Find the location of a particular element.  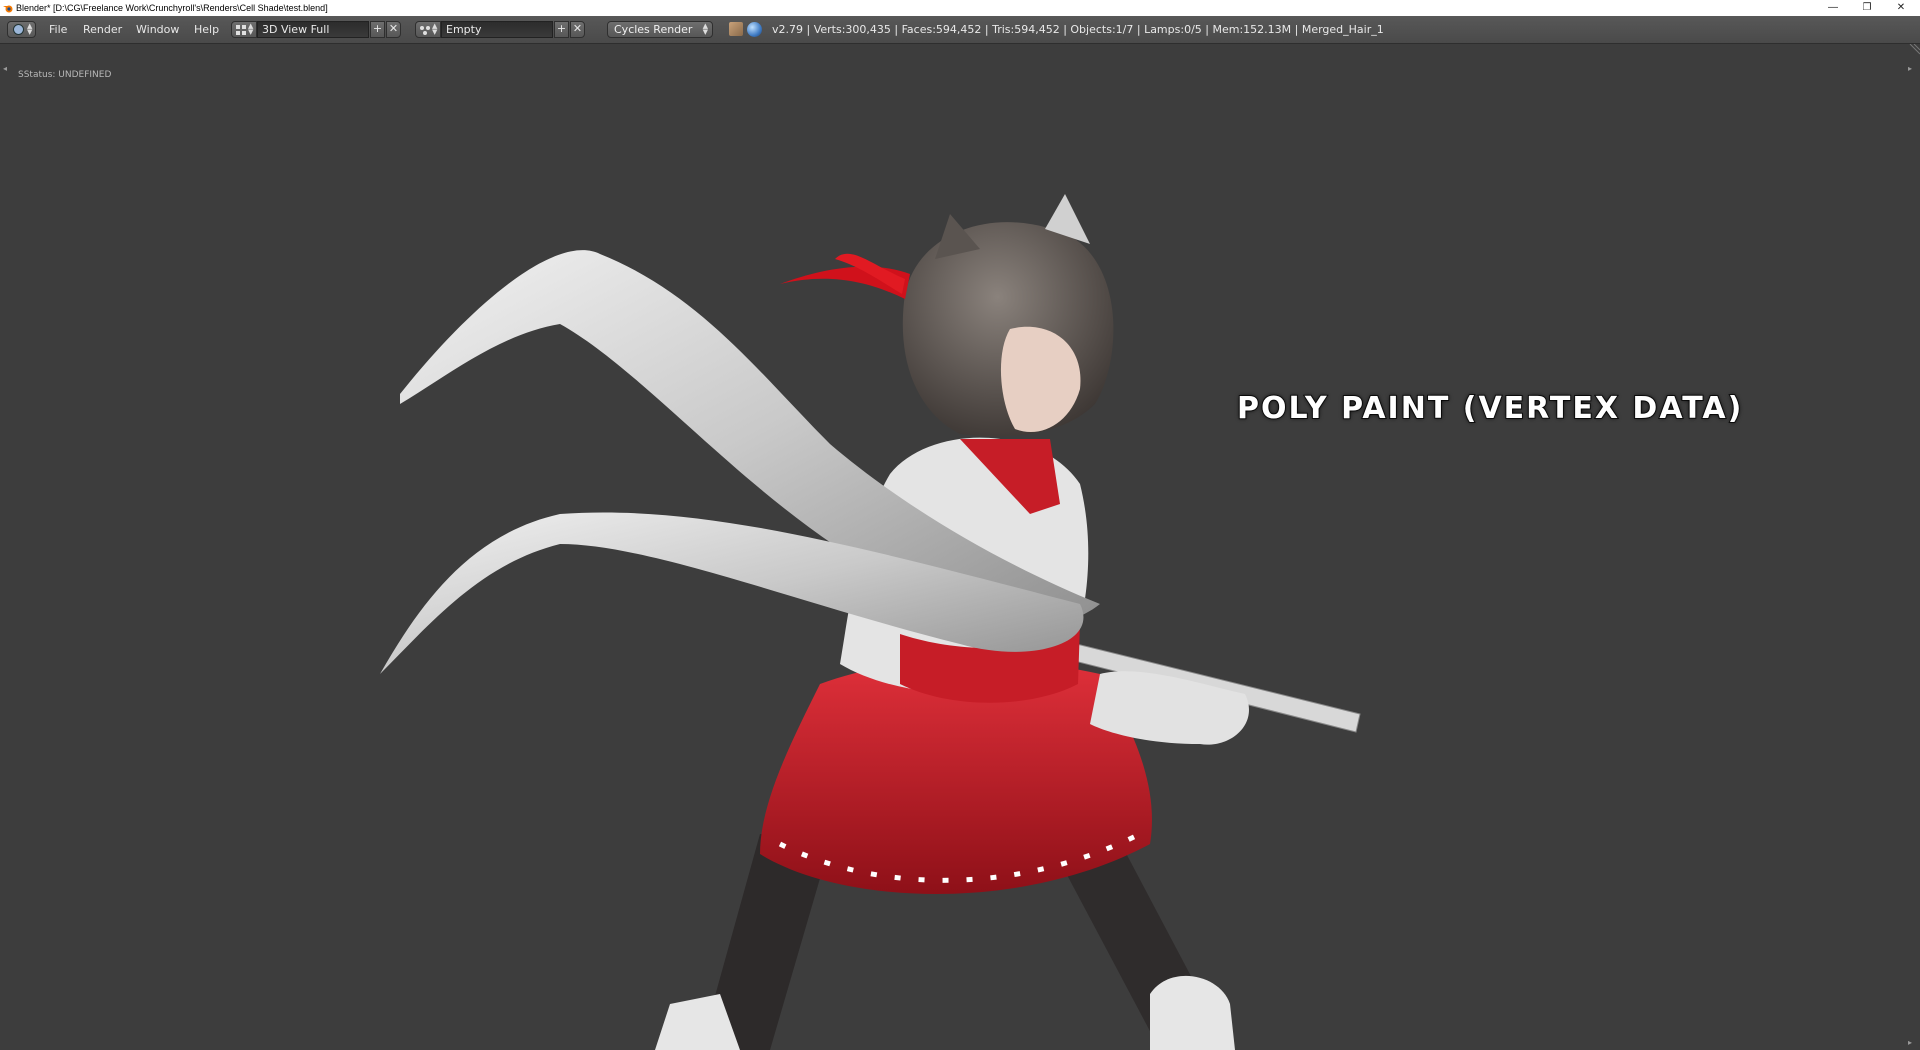

character-boot-right is located at coordinates (1192, 1012).